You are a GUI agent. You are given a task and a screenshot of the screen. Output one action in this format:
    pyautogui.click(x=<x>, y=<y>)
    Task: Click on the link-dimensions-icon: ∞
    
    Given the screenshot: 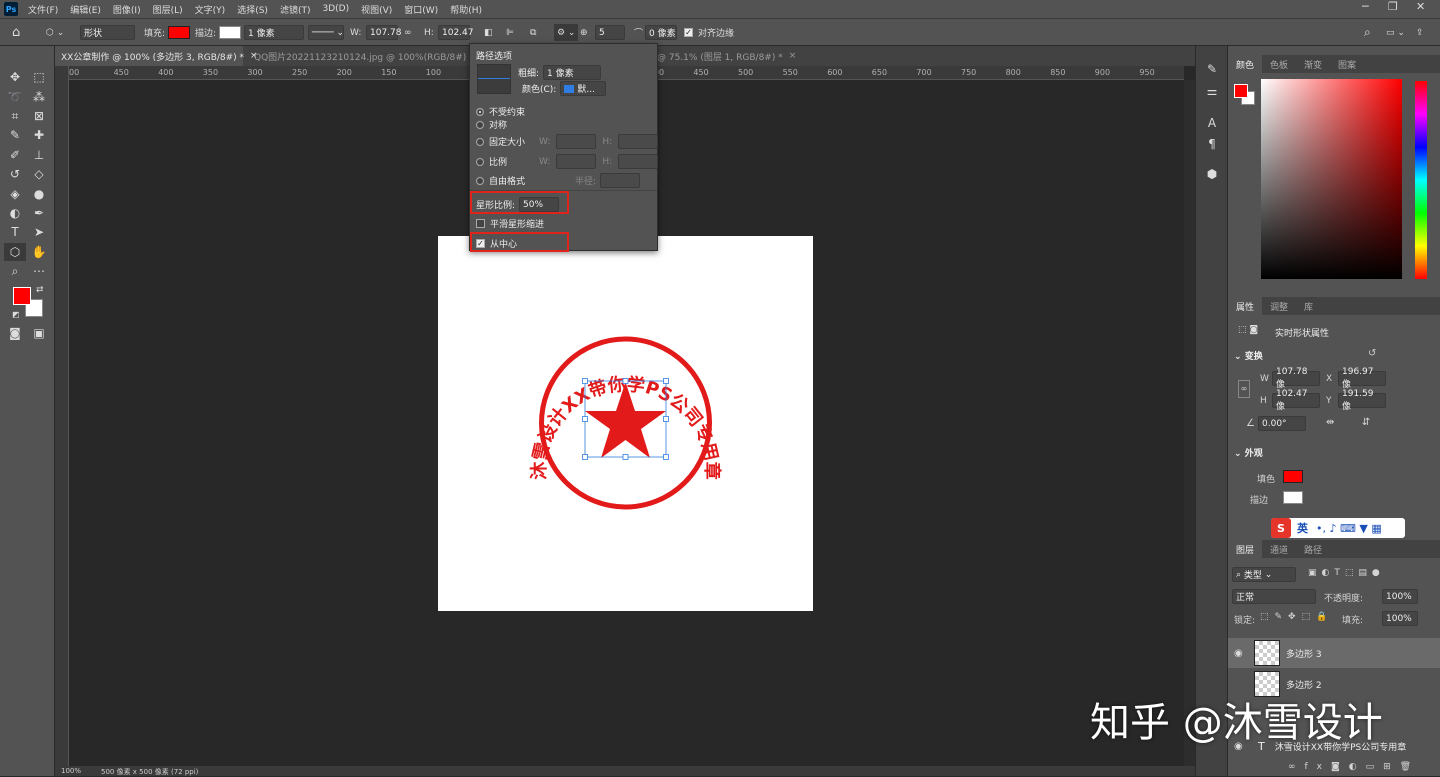 What is the action you would take?
    pyautogui.click(x=1244, y=389)
    